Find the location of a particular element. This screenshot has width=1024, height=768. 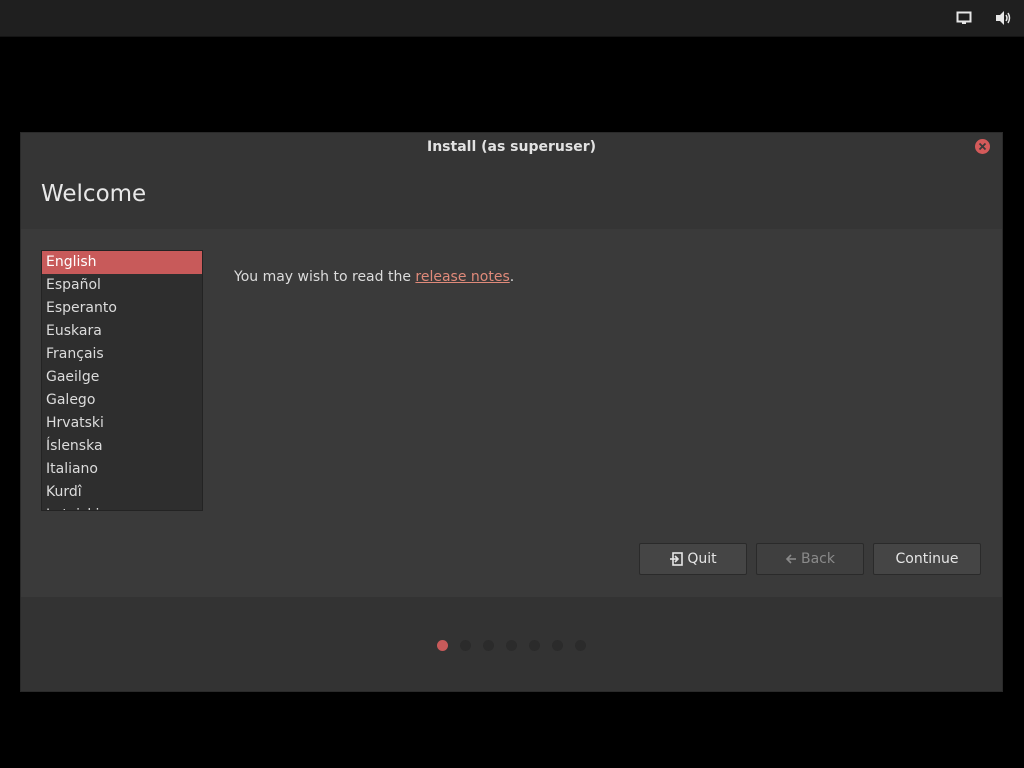

quit-label: Quit is located at coordinates (702, 559).